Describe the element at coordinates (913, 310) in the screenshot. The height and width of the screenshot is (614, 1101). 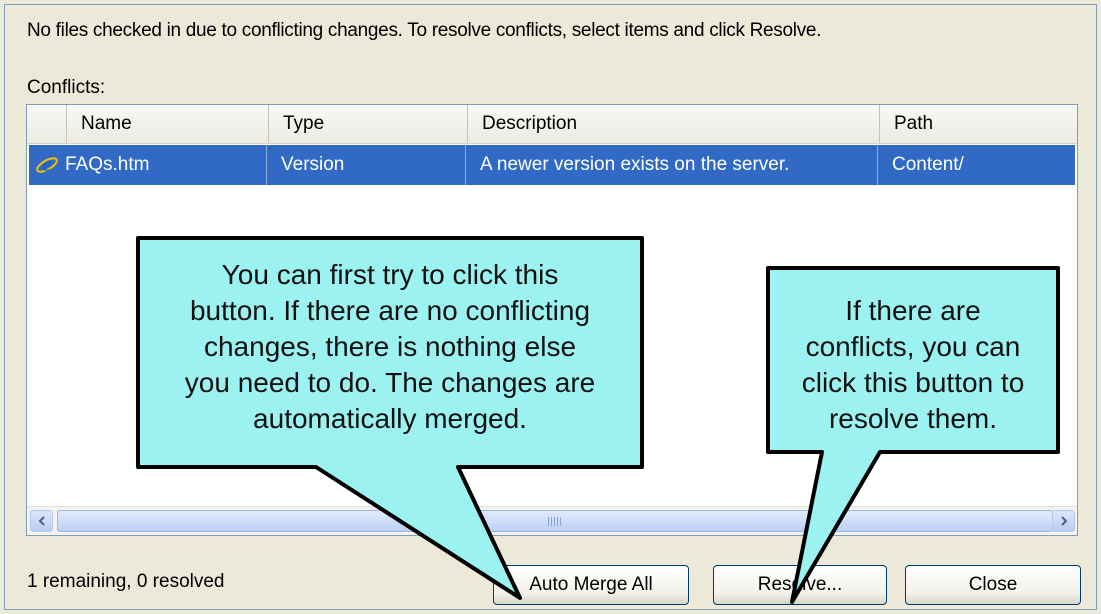
I see `callout-right-line: If there are` at that location.